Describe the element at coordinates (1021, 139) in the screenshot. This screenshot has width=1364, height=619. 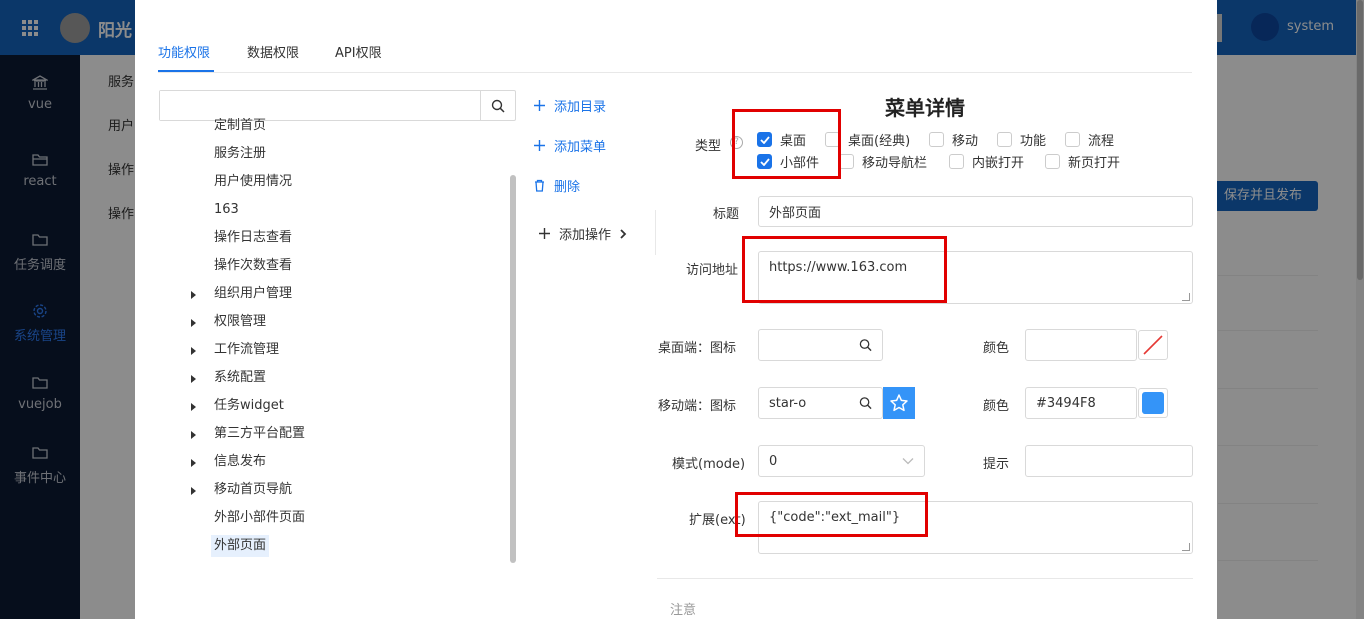
I see `type-checkbox-function: 功能` at that location.